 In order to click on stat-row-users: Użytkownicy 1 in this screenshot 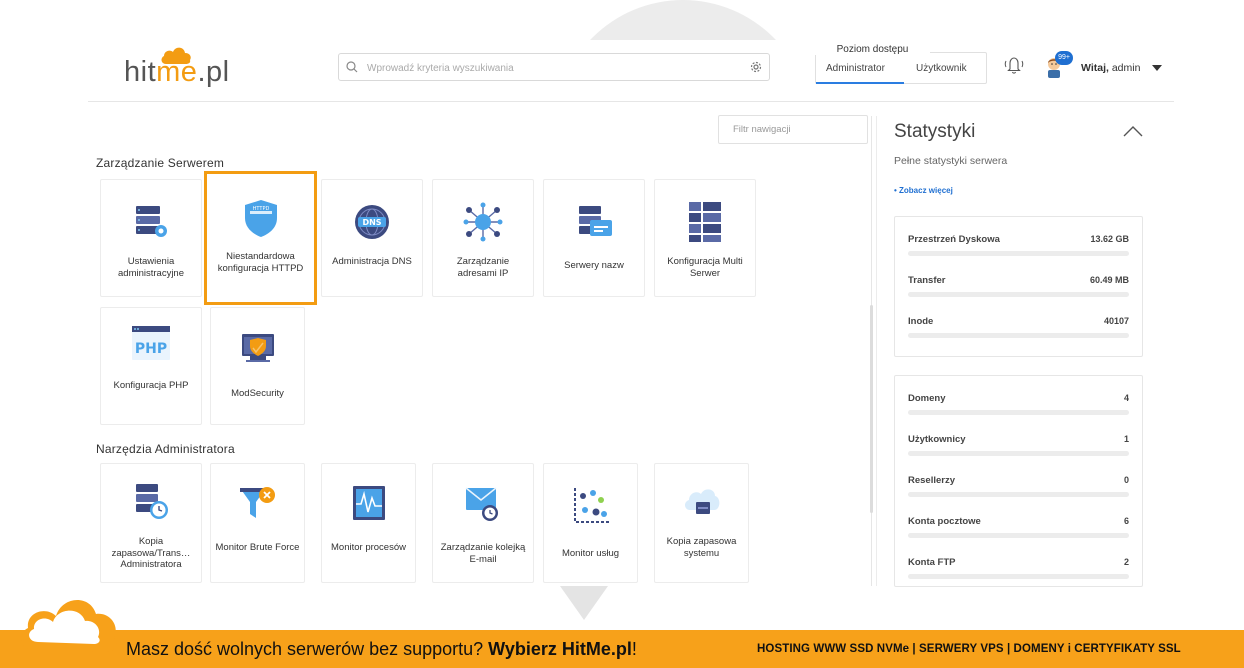, I will do `click(1018, 449)`.